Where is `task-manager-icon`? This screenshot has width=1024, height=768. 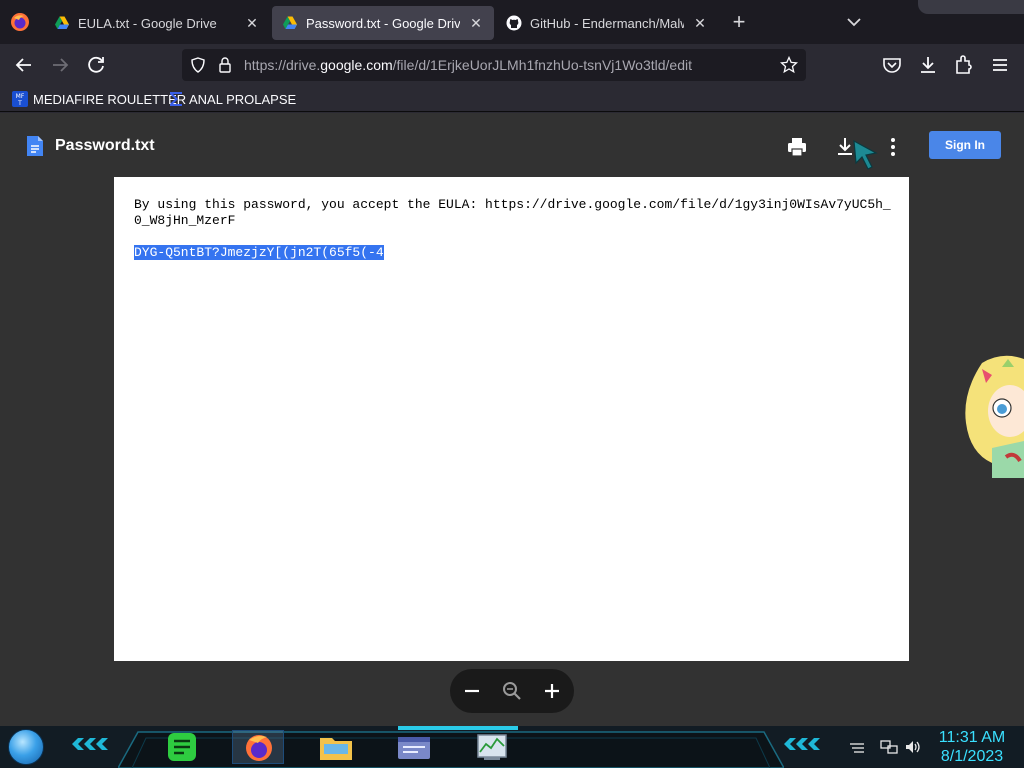 task-manager-icon is located at coordinates (492, 747).